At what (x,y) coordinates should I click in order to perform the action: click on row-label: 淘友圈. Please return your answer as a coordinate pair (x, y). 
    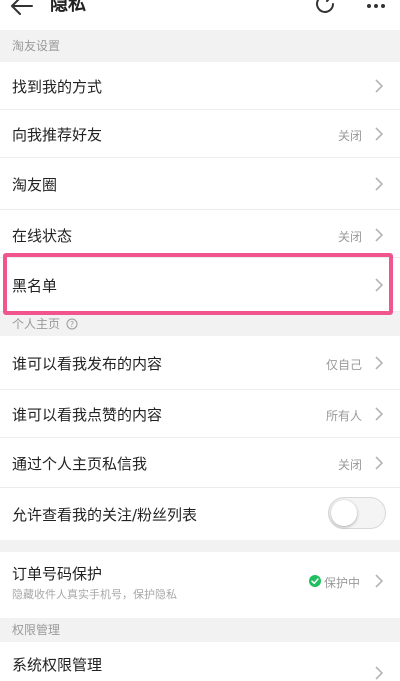
    Looking at the image, I should click on (35, 185).